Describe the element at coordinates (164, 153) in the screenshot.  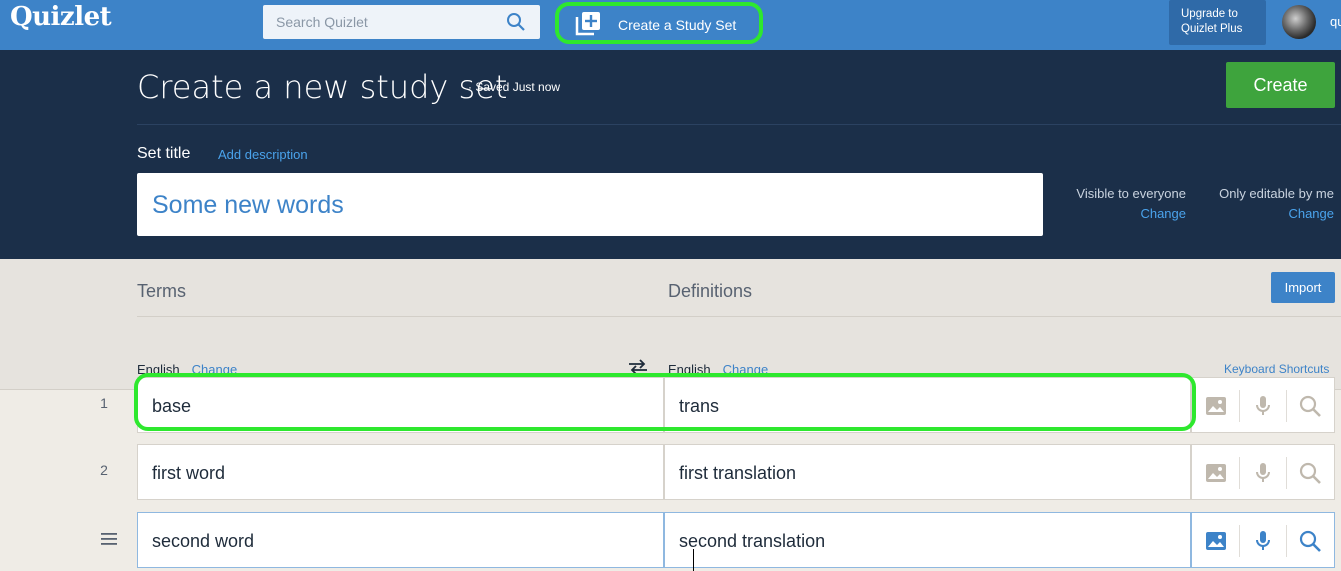
I see `set-title-label: Set title` at that location.